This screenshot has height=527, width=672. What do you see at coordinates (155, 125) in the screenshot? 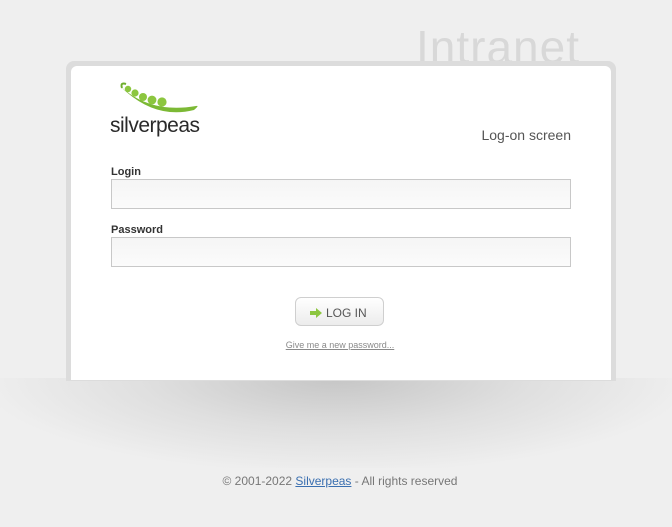
I see `logo-wordmark: silverpeas` at bounding box center [155, 125].